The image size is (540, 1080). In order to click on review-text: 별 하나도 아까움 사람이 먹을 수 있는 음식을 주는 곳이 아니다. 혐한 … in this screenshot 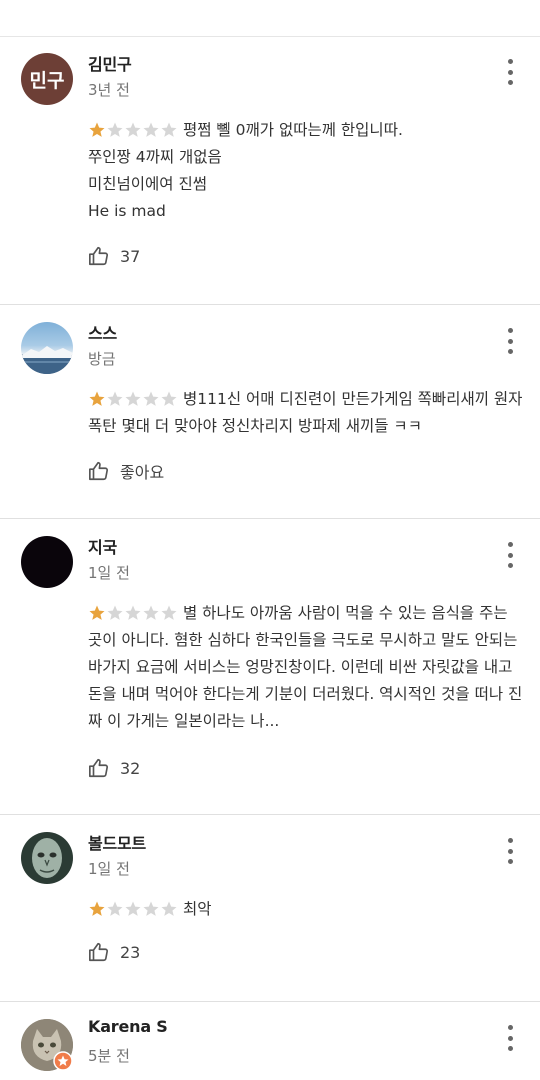, I will do `click(305, 667)`.